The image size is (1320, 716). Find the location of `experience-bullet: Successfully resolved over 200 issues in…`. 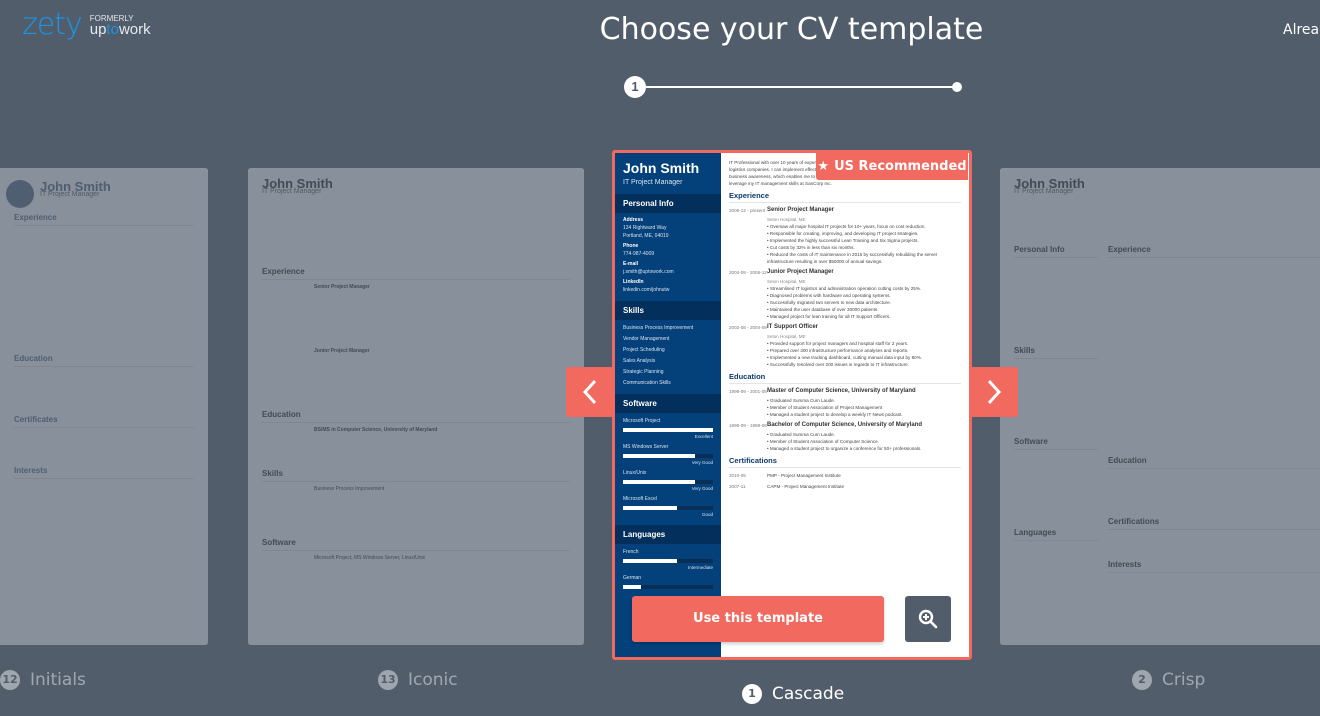

experience-bullet: Successfully resolved over 200 issues in… is located at coordinates (864, 364).